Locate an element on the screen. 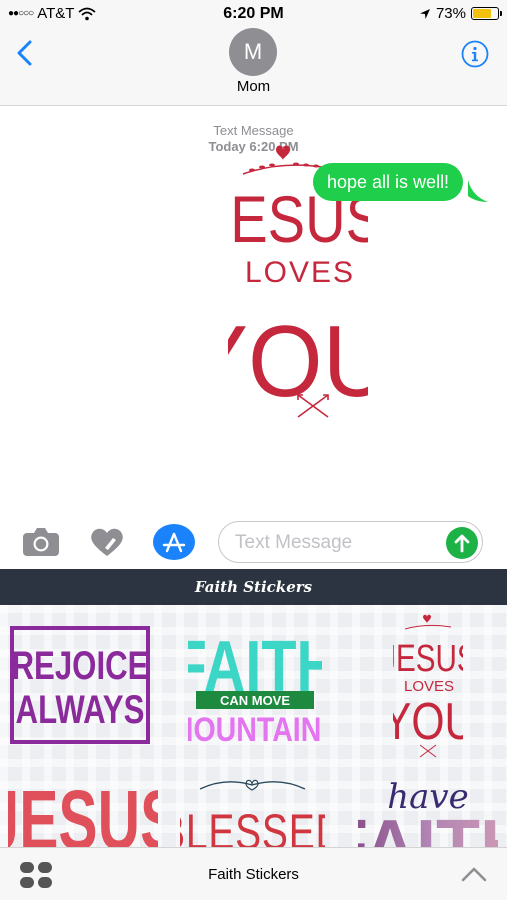 Image resolution: width=507 pixels, height=900 pixels. status-right: 73% is located at coordinates (460, 13).